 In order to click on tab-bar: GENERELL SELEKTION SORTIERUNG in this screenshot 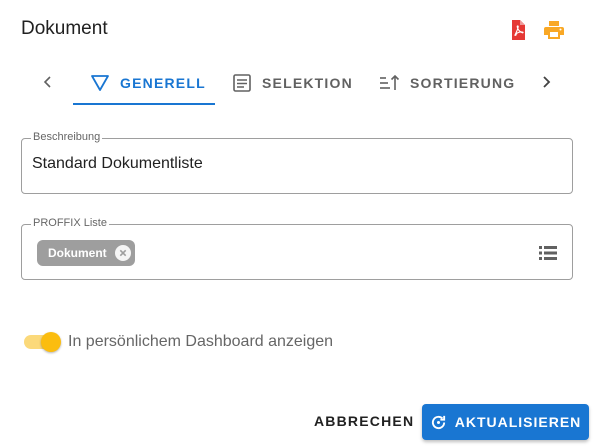, I will do `click(298, 84)`.